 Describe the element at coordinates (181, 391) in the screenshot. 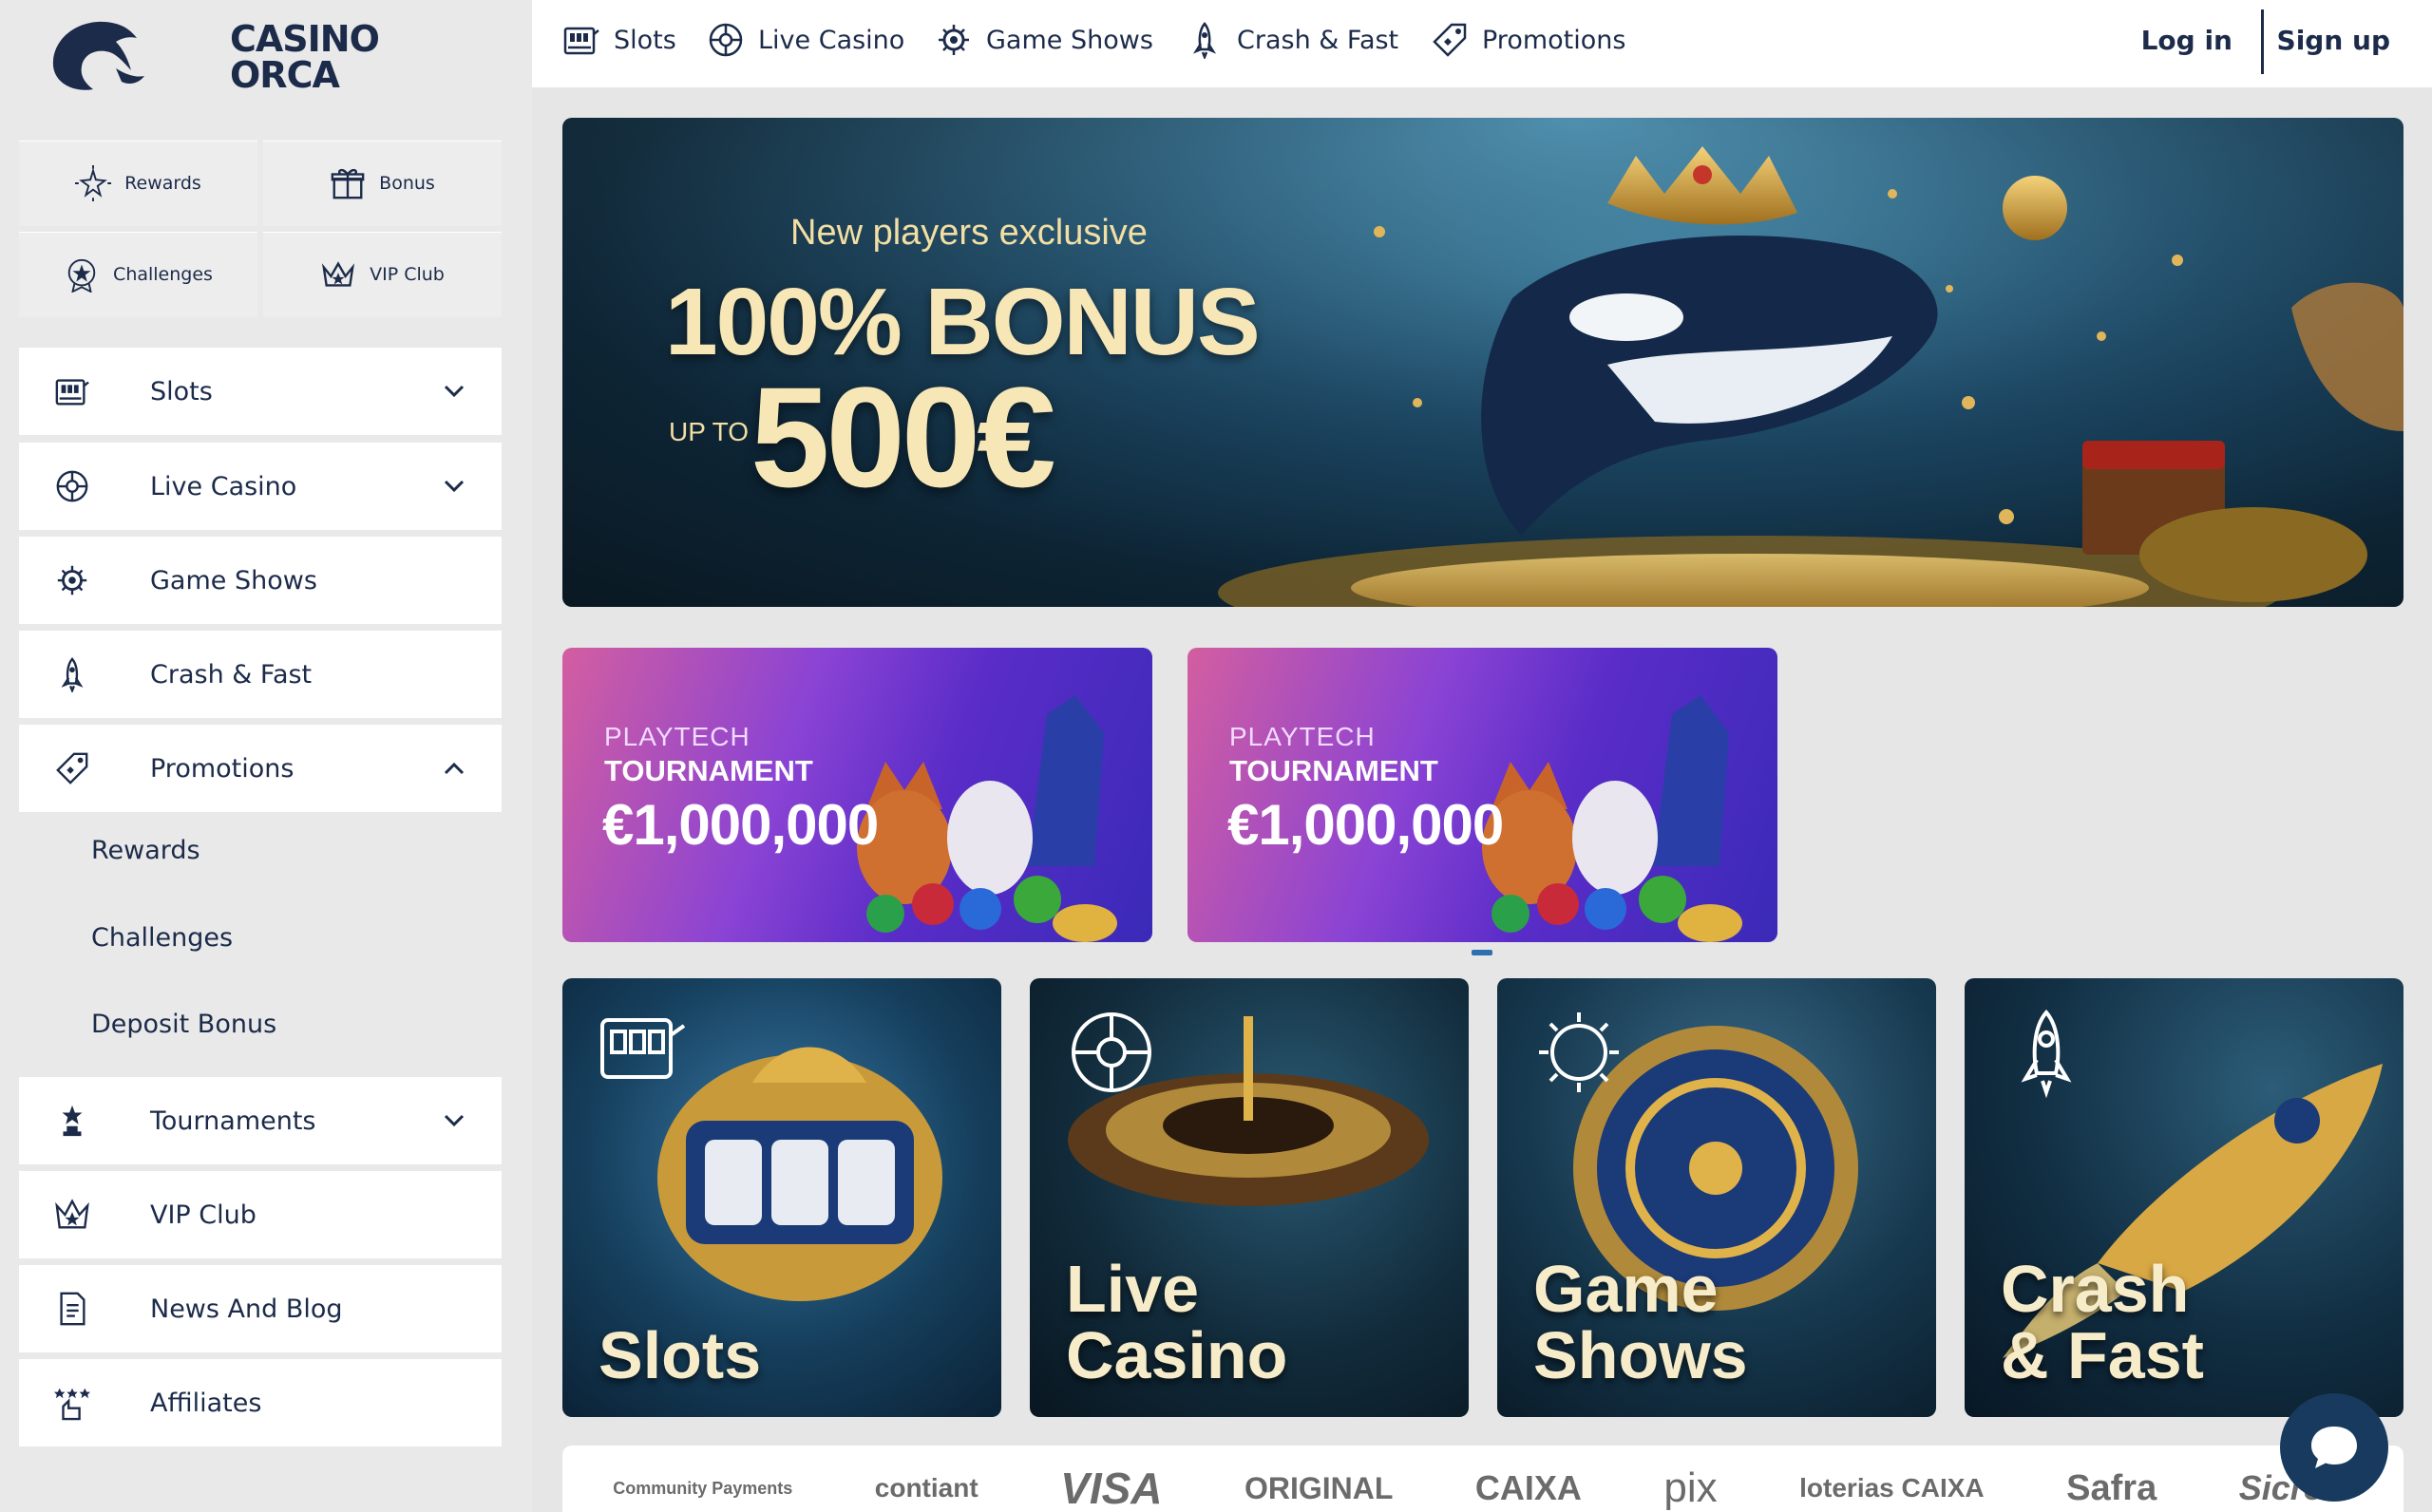

I see `sidebar-item-label: Slots` at that location.